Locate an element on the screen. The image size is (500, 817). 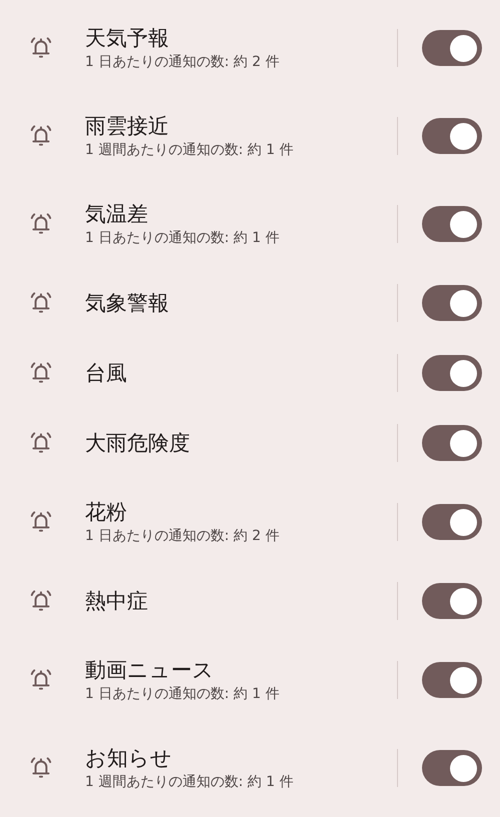
item-title: 熱中症 is located at coordinates (117, 601).